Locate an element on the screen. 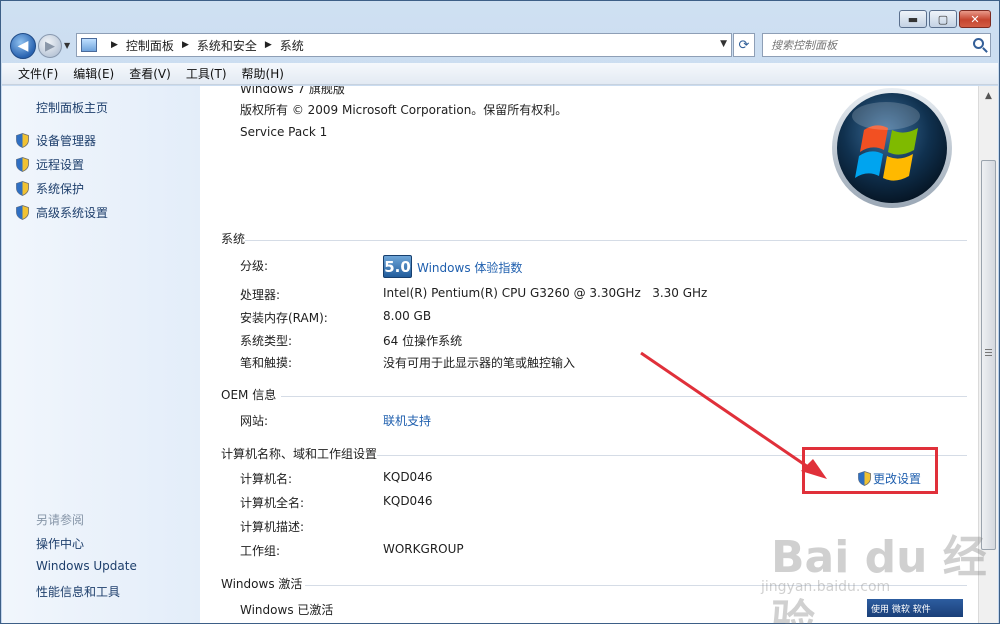 The width and height of the screenshot is (1000, 624). online-support-link: 联机支持 is located at coordinates (407, 420).